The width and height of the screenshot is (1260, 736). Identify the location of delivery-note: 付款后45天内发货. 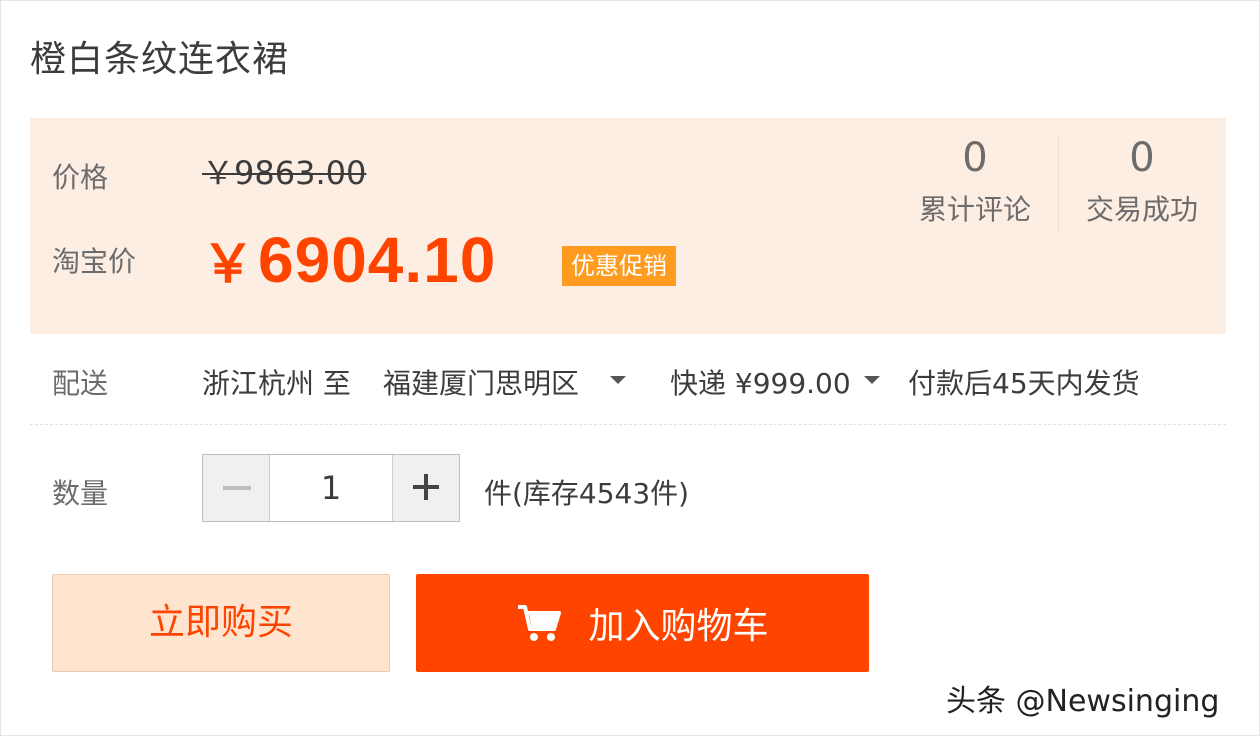
(1024, 383).